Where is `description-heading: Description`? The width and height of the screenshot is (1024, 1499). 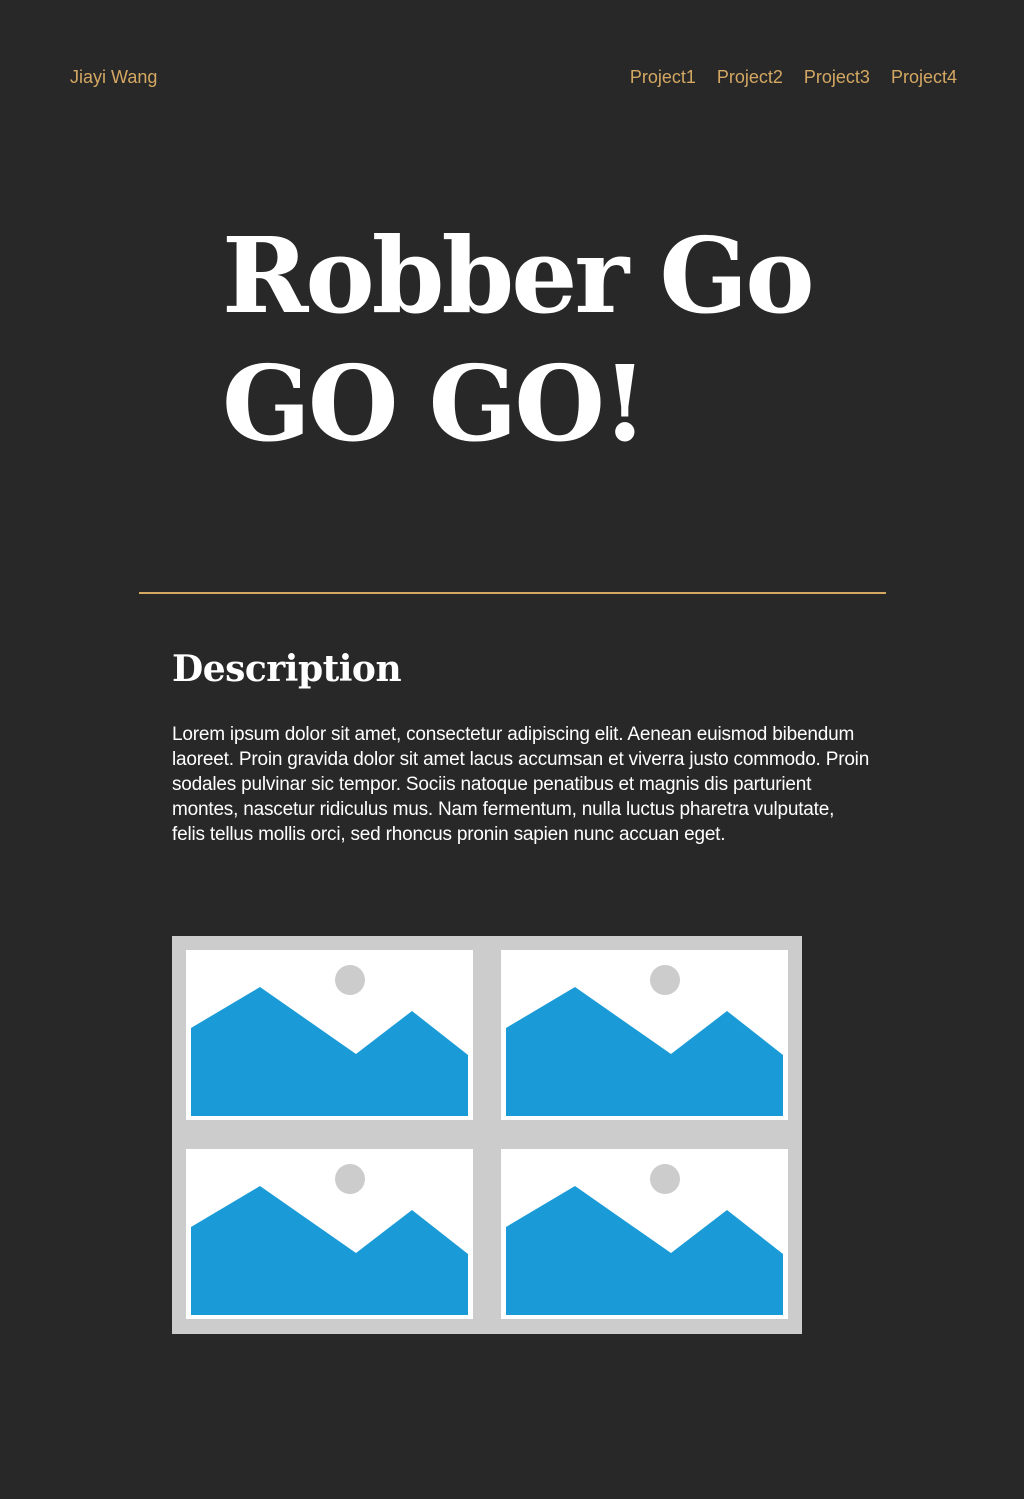
description-heading: Description is located at coordinates (287, 669).